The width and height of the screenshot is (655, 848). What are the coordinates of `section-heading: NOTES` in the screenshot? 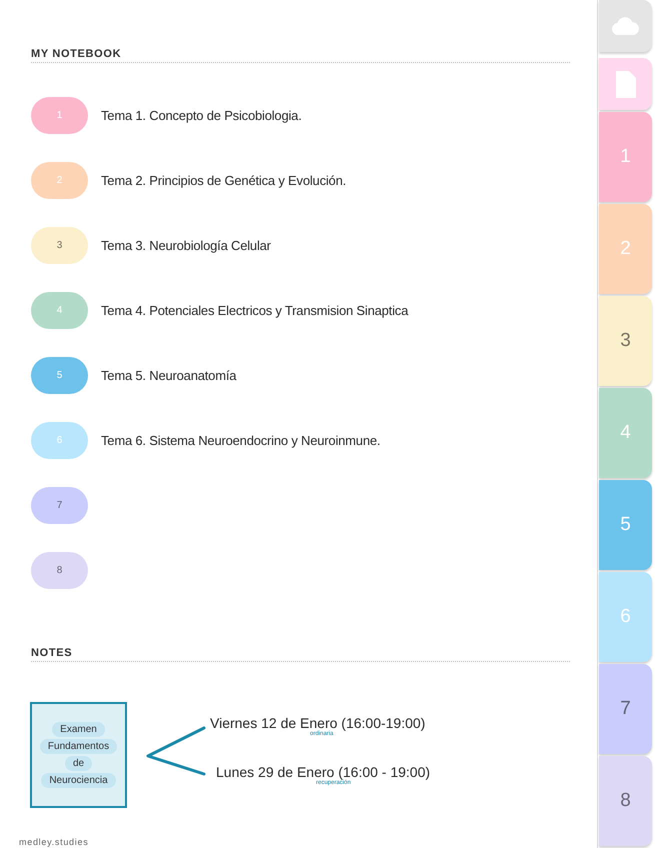 It's located at (300, 654).